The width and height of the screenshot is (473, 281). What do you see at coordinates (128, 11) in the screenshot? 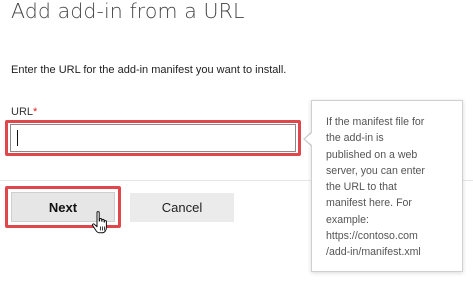
I see `dialog-title: Add add-in from a URL` at bounding box center [128, 11].